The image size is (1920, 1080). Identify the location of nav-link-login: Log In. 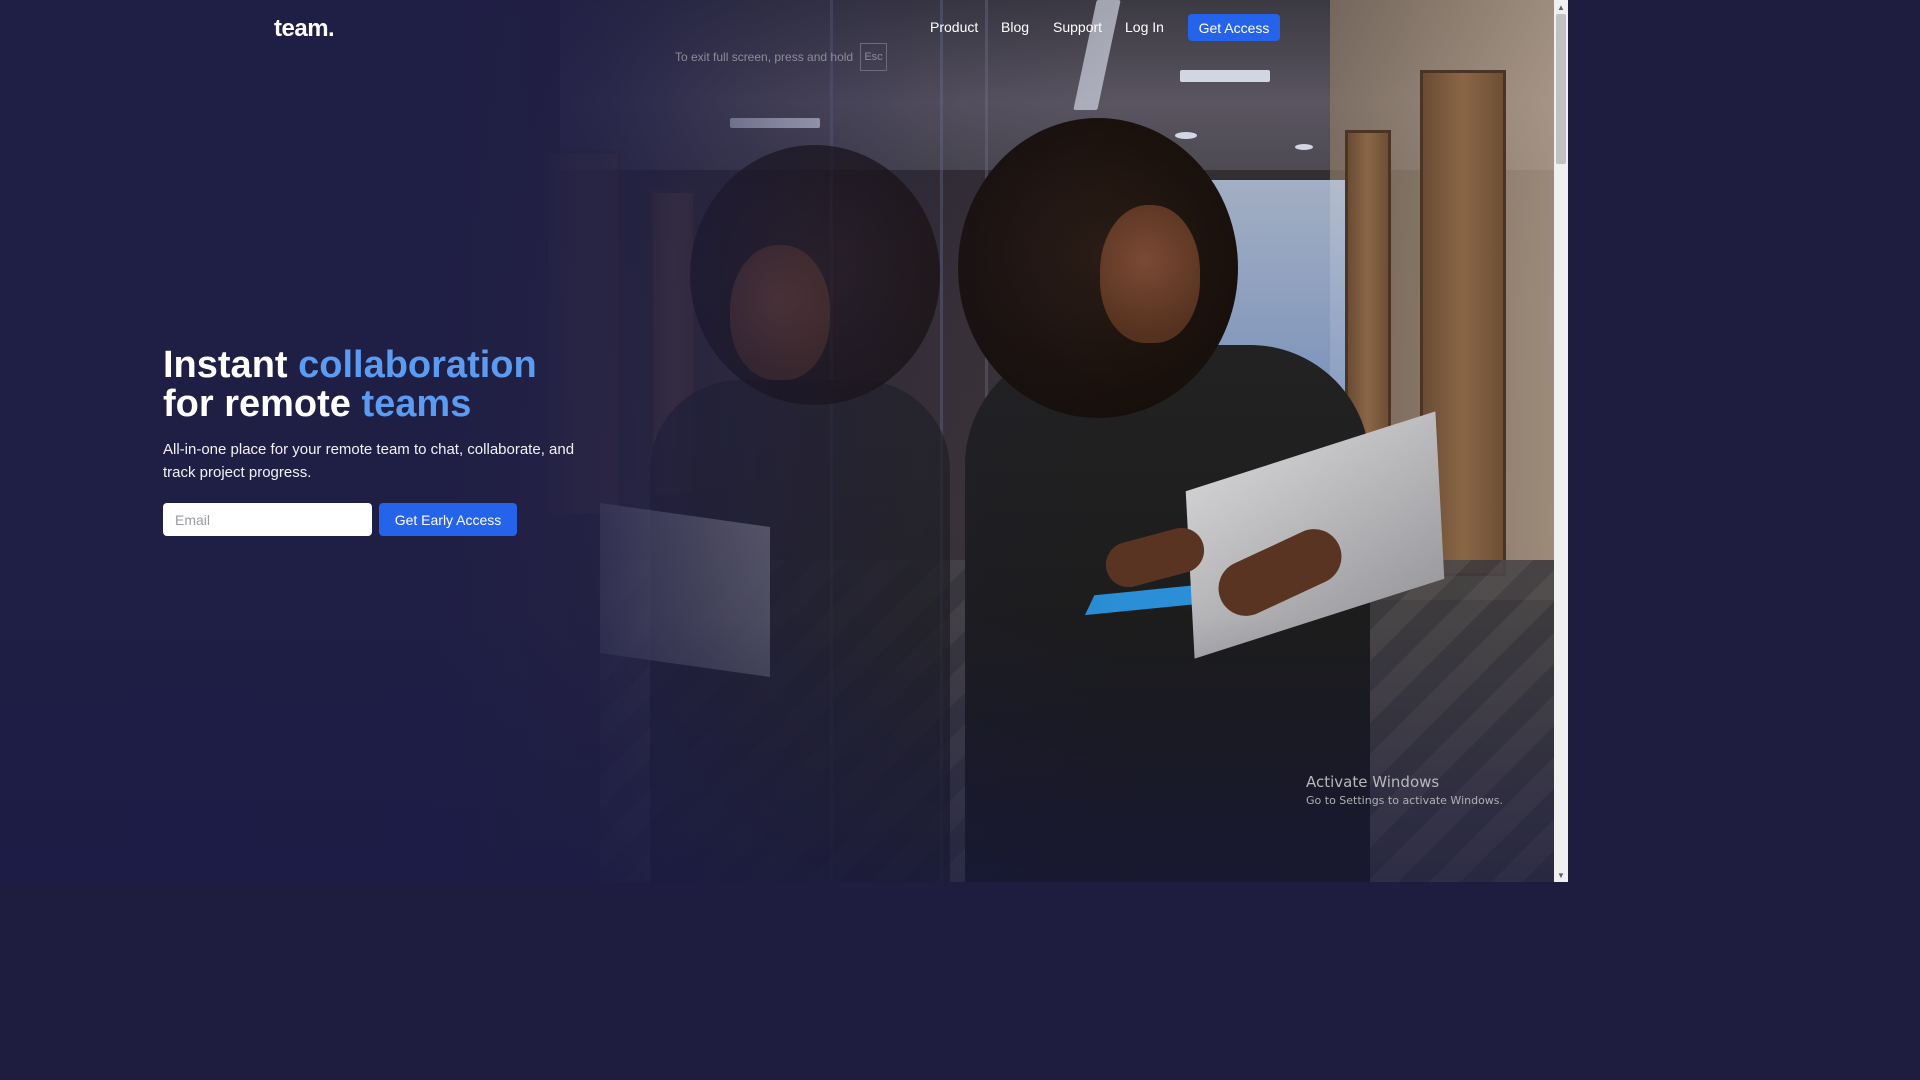
(1144, 27).